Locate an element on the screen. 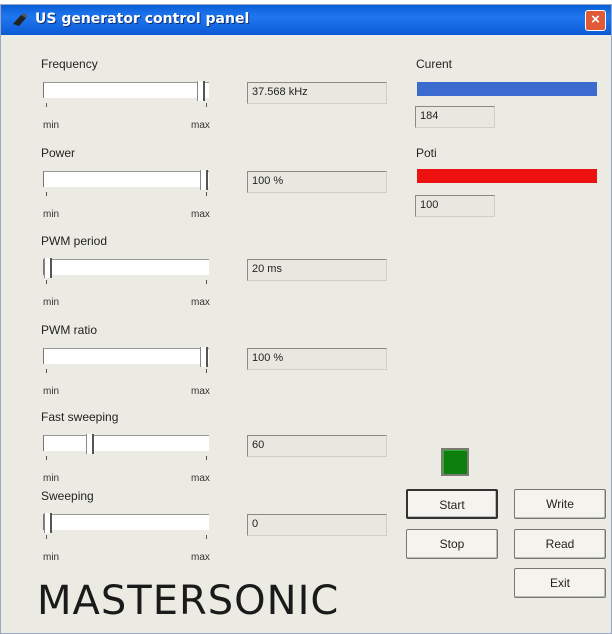 The width and height of the screenshot is (612, 634). logo-text: MASTERSONIC is located at coordinates (188, 601).